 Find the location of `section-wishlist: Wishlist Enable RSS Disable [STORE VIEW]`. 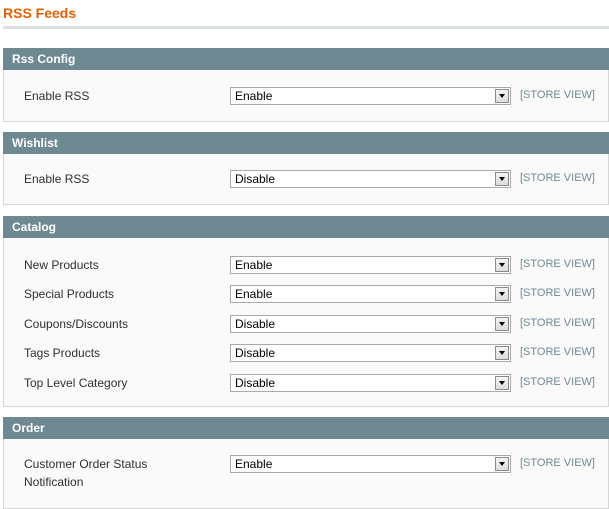

section-wishlist: Wishlist Enable RSS Disable [STORE VIEW] is located at coordinates (306, 168).